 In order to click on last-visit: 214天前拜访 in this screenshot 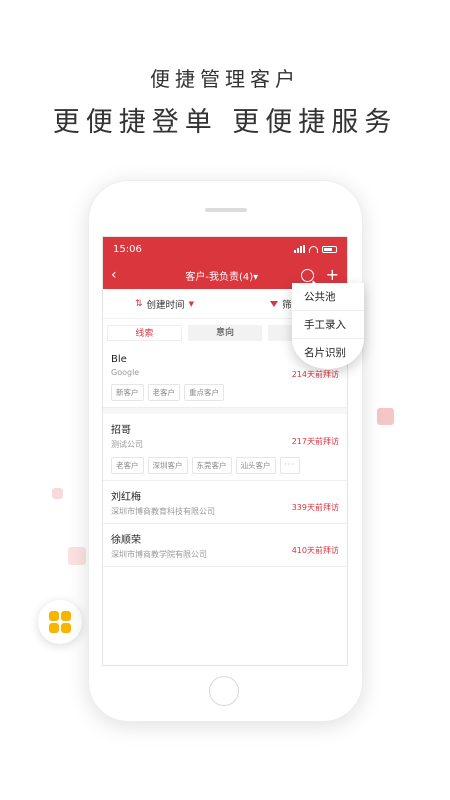, I will do `click(315, 374)`.